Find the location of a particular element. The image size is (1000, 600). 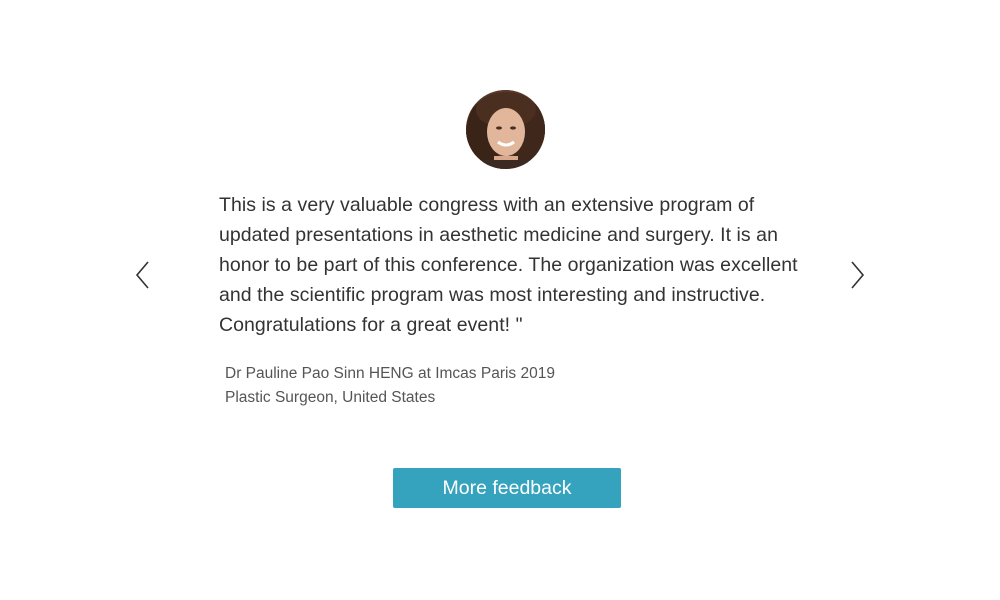

next-button is located at coordinates (857, 275).